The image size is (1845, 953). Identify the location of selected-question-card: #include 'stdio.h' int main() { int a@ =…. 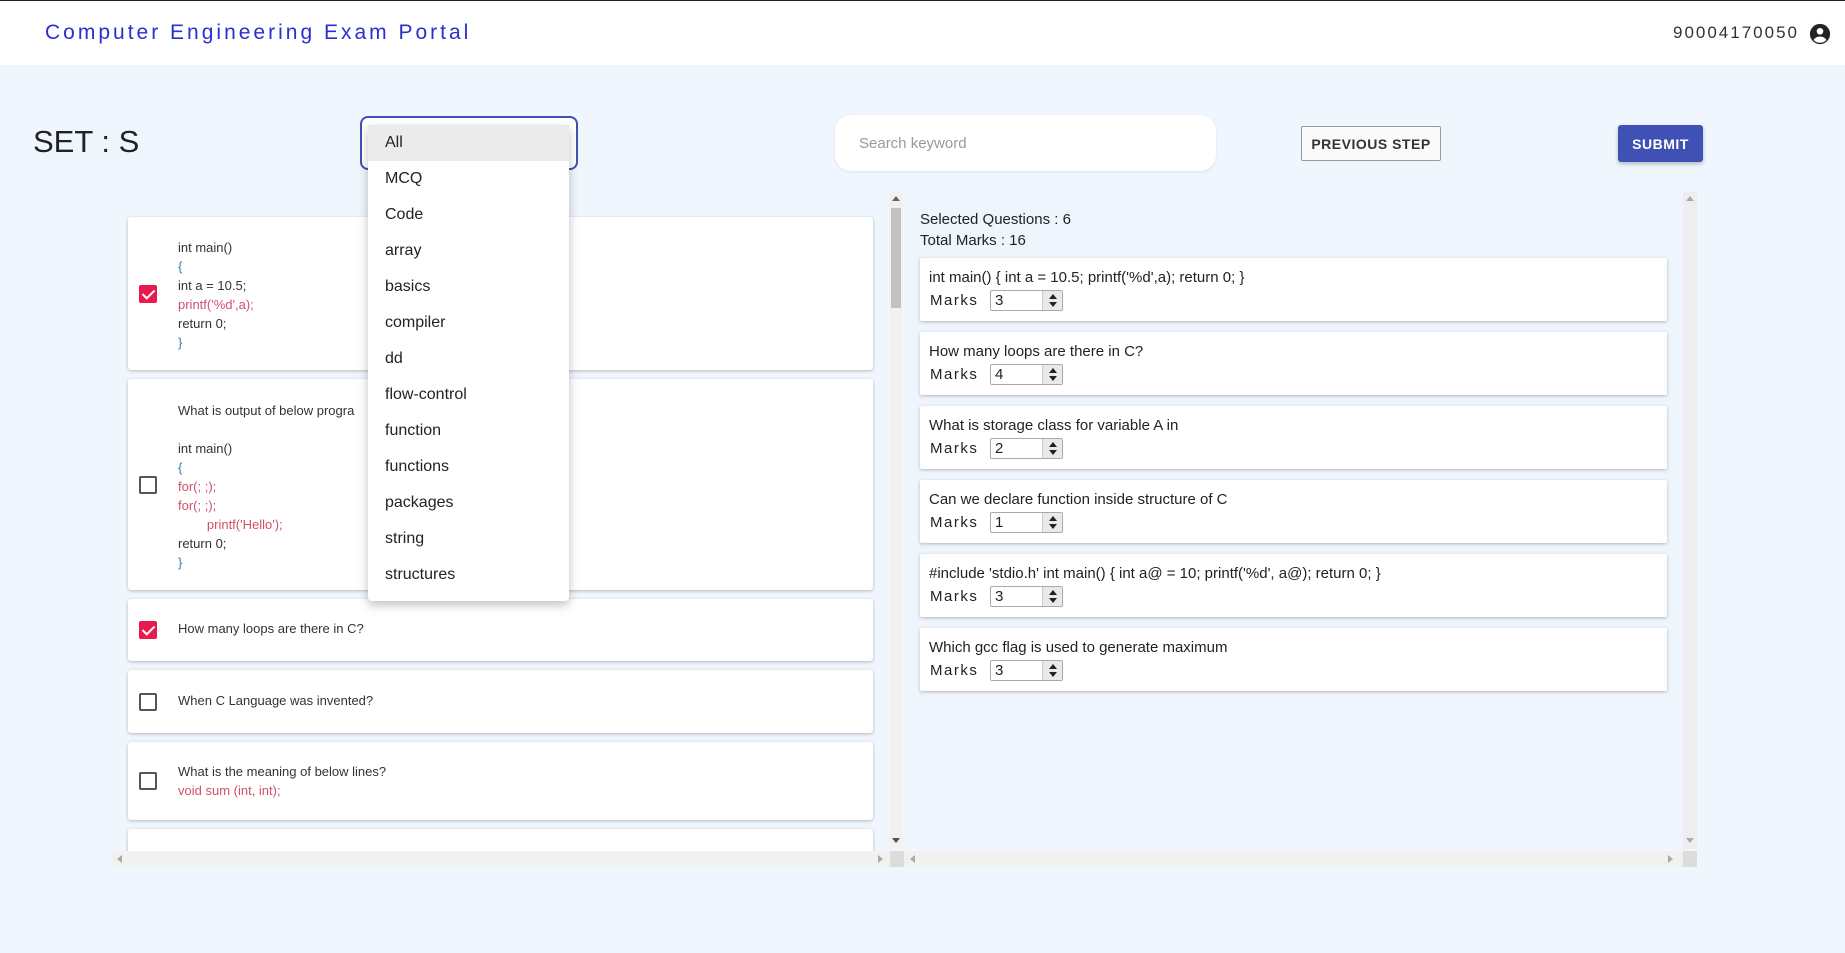
(1293, 585).